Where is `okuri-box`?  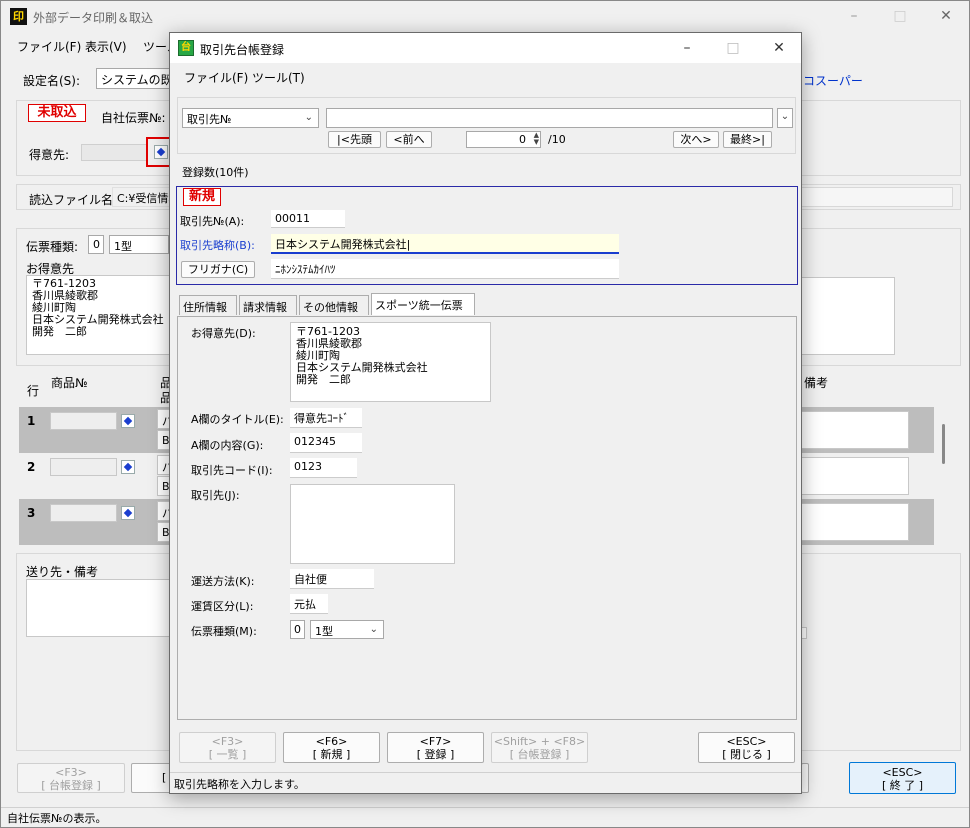 okuri-box is located at coordinates (99, 608).